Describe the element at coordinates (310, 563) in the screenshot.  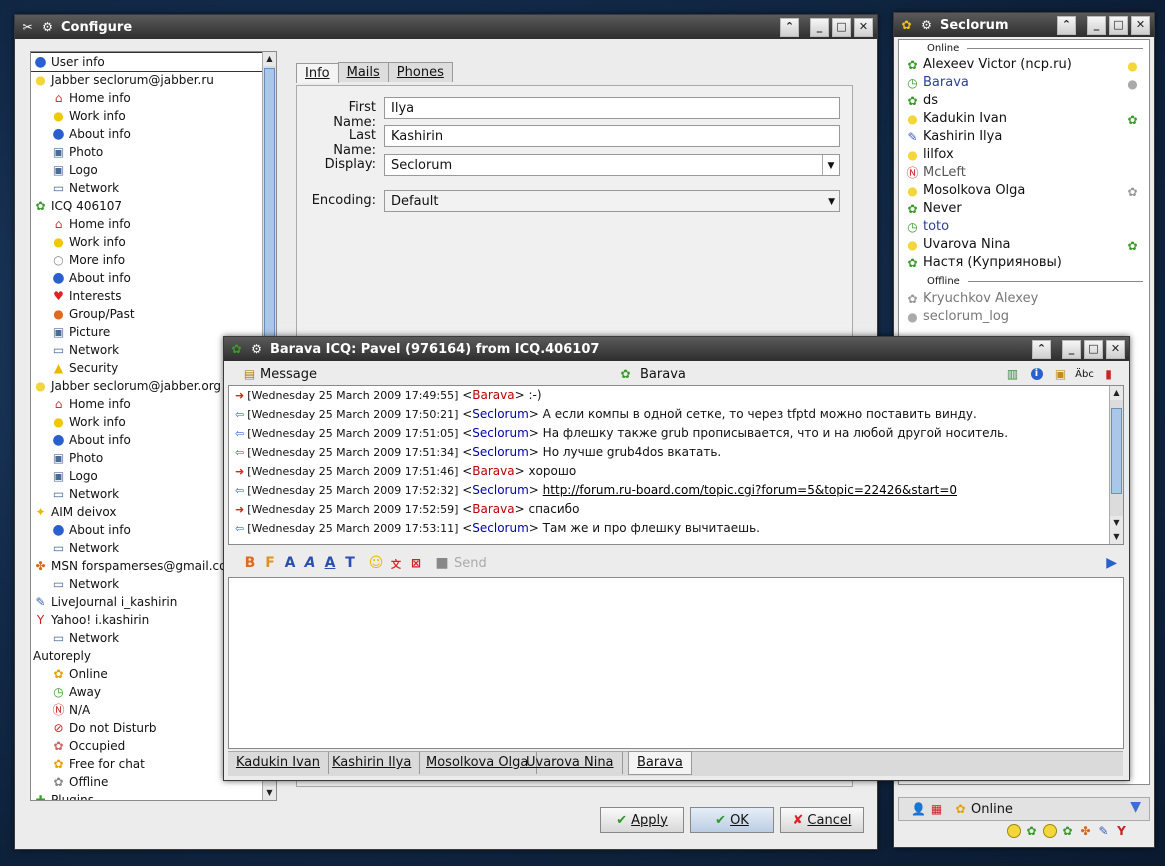
I see `font-italic-icon: A` at that location.